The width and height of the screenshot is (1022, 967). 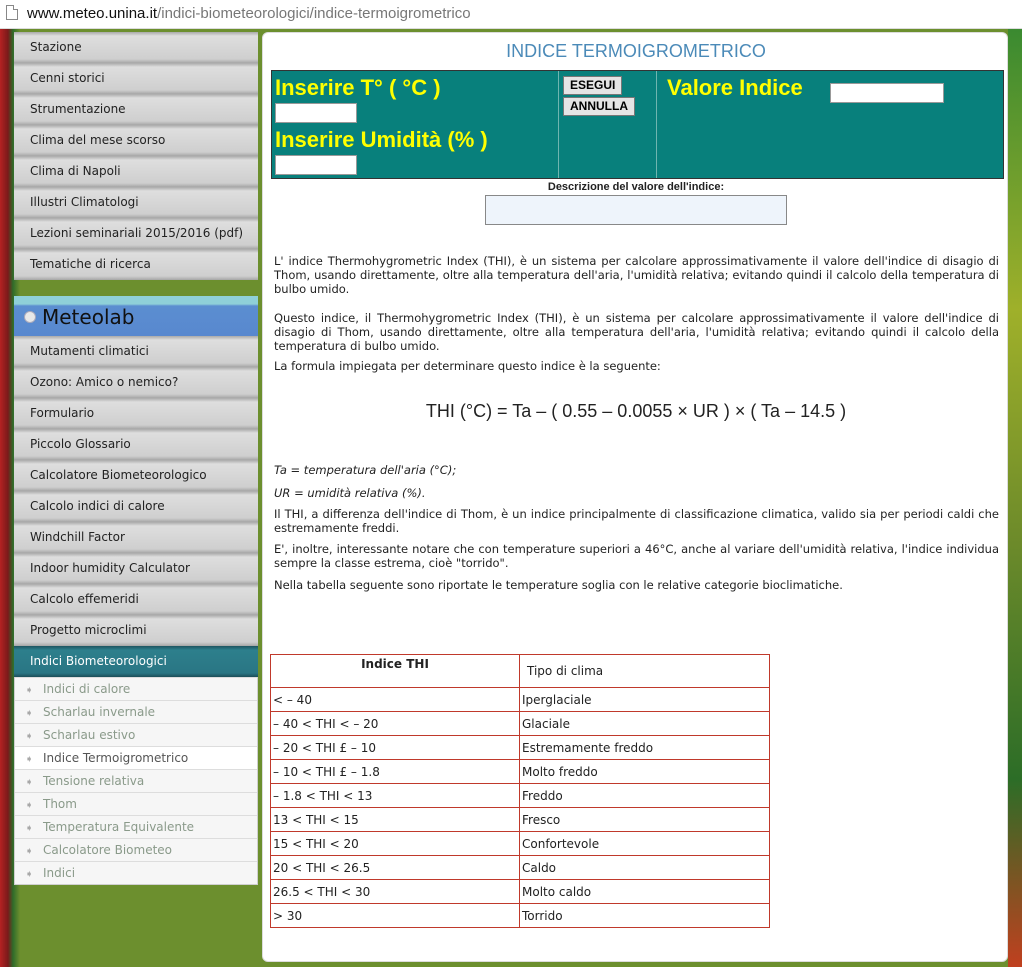 I want to click on result-output, so click(x=887, y=93).